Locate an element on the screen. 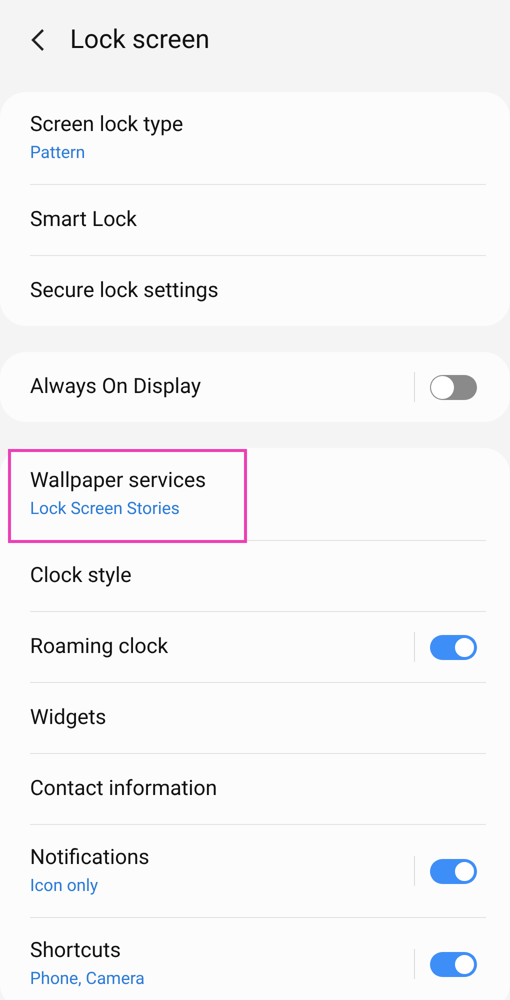 This screenshot has width=510, height=1000. setting-title: Screen lock type is located at coordinates (107, 125).